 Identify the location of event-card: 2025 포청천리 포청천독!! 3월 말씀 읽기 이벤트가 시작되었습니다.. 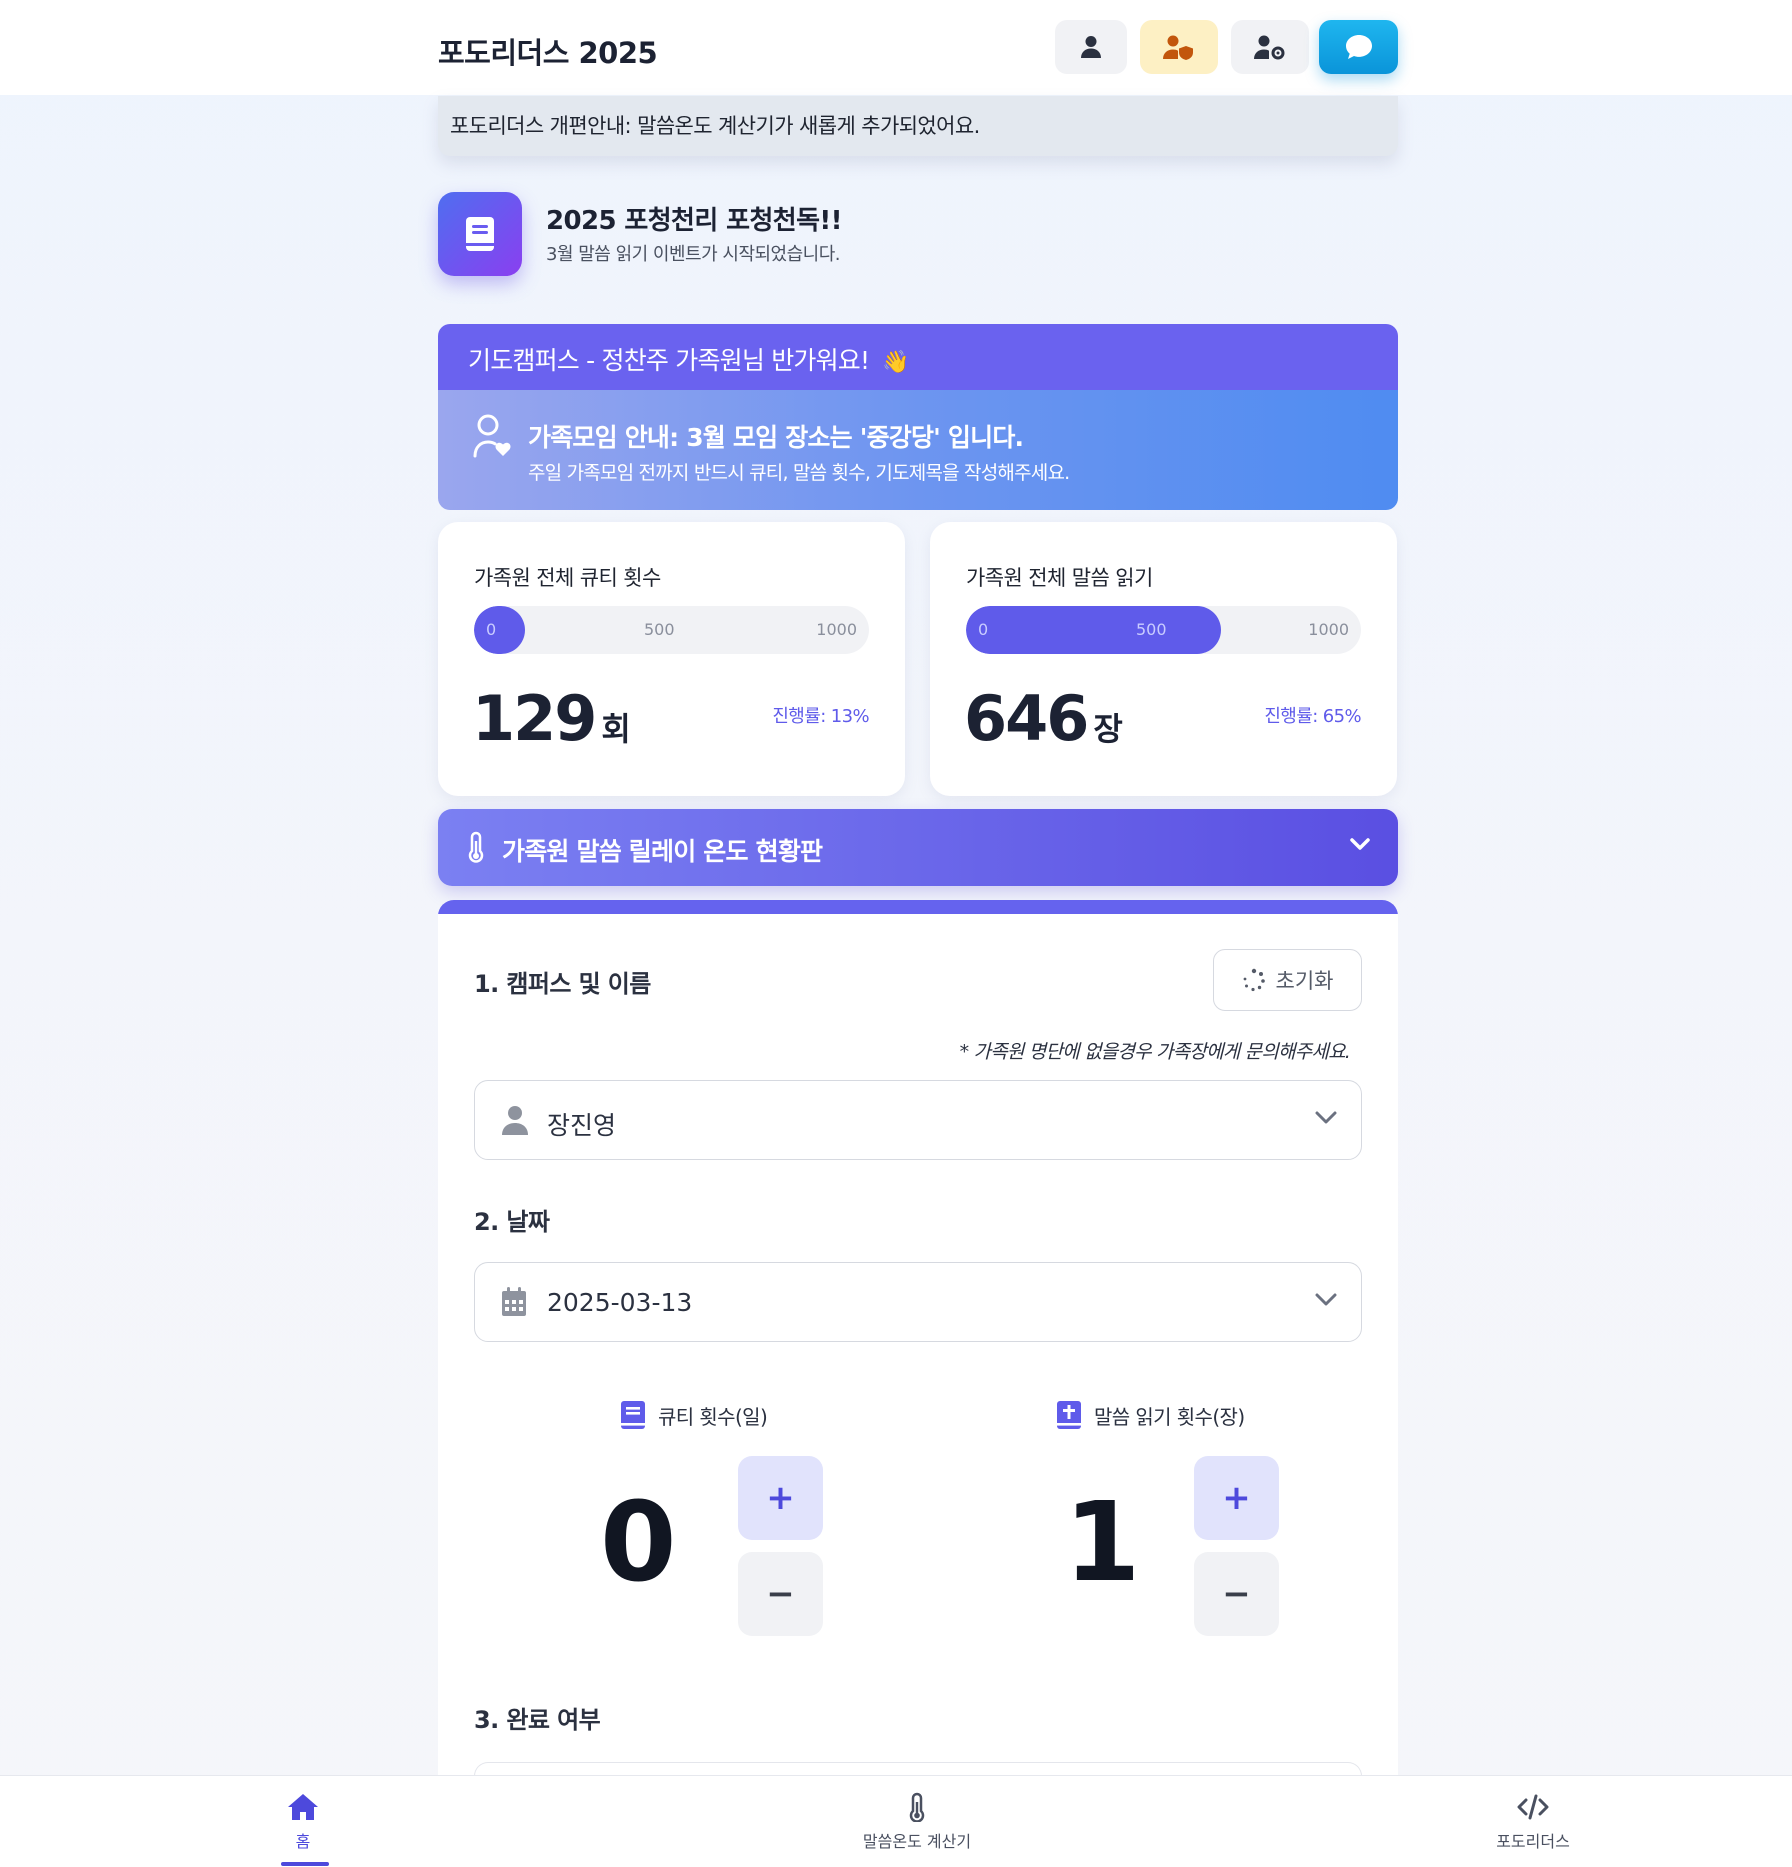
(918, 234).